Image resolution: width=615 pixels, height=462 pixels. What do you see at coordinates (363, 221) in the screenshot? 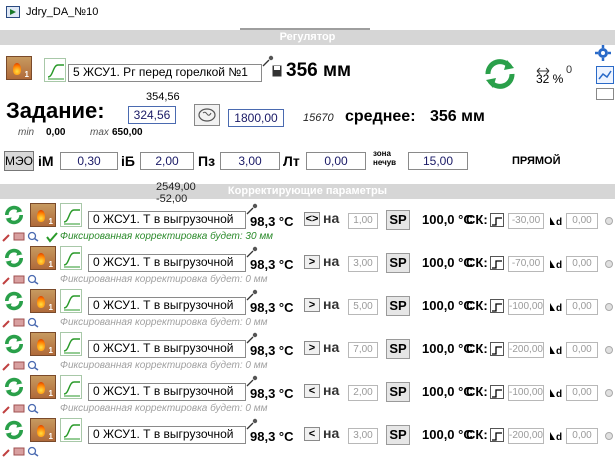
I see `correction-row-1-na-input: 1,00` at bounding box center [363, 221].